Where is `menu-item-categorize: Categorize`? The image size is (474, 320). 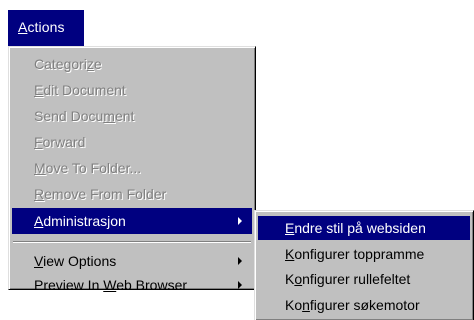
menu-item-categorize: Categorize is located at coordinates (132, 64).